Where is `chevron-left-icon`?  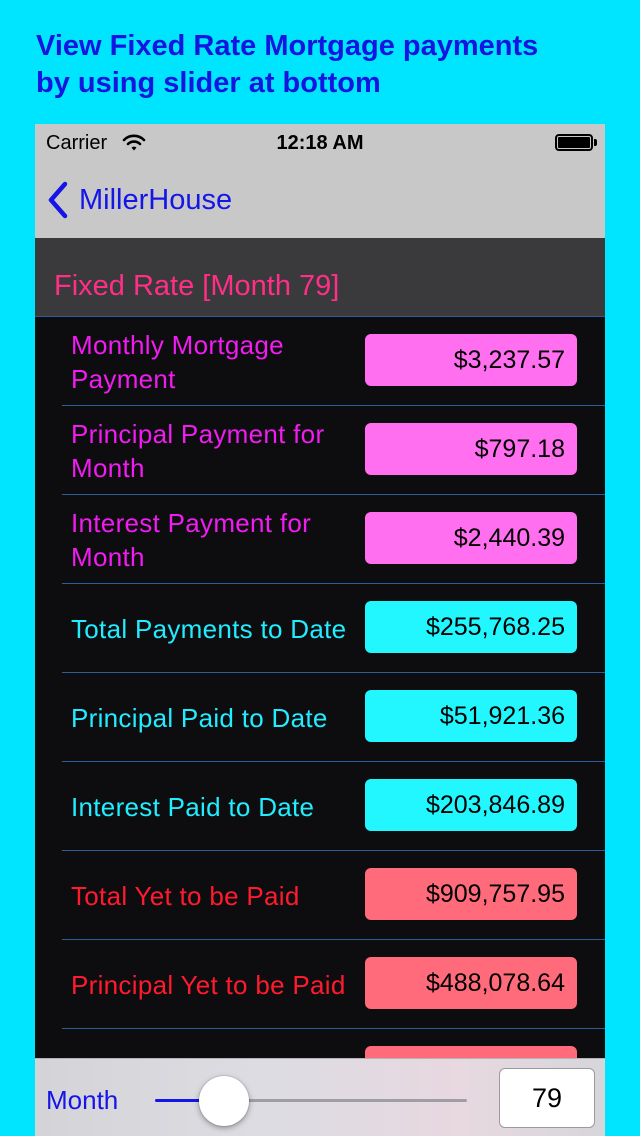
chevron-left-icon is located at coordinates (58, 200).